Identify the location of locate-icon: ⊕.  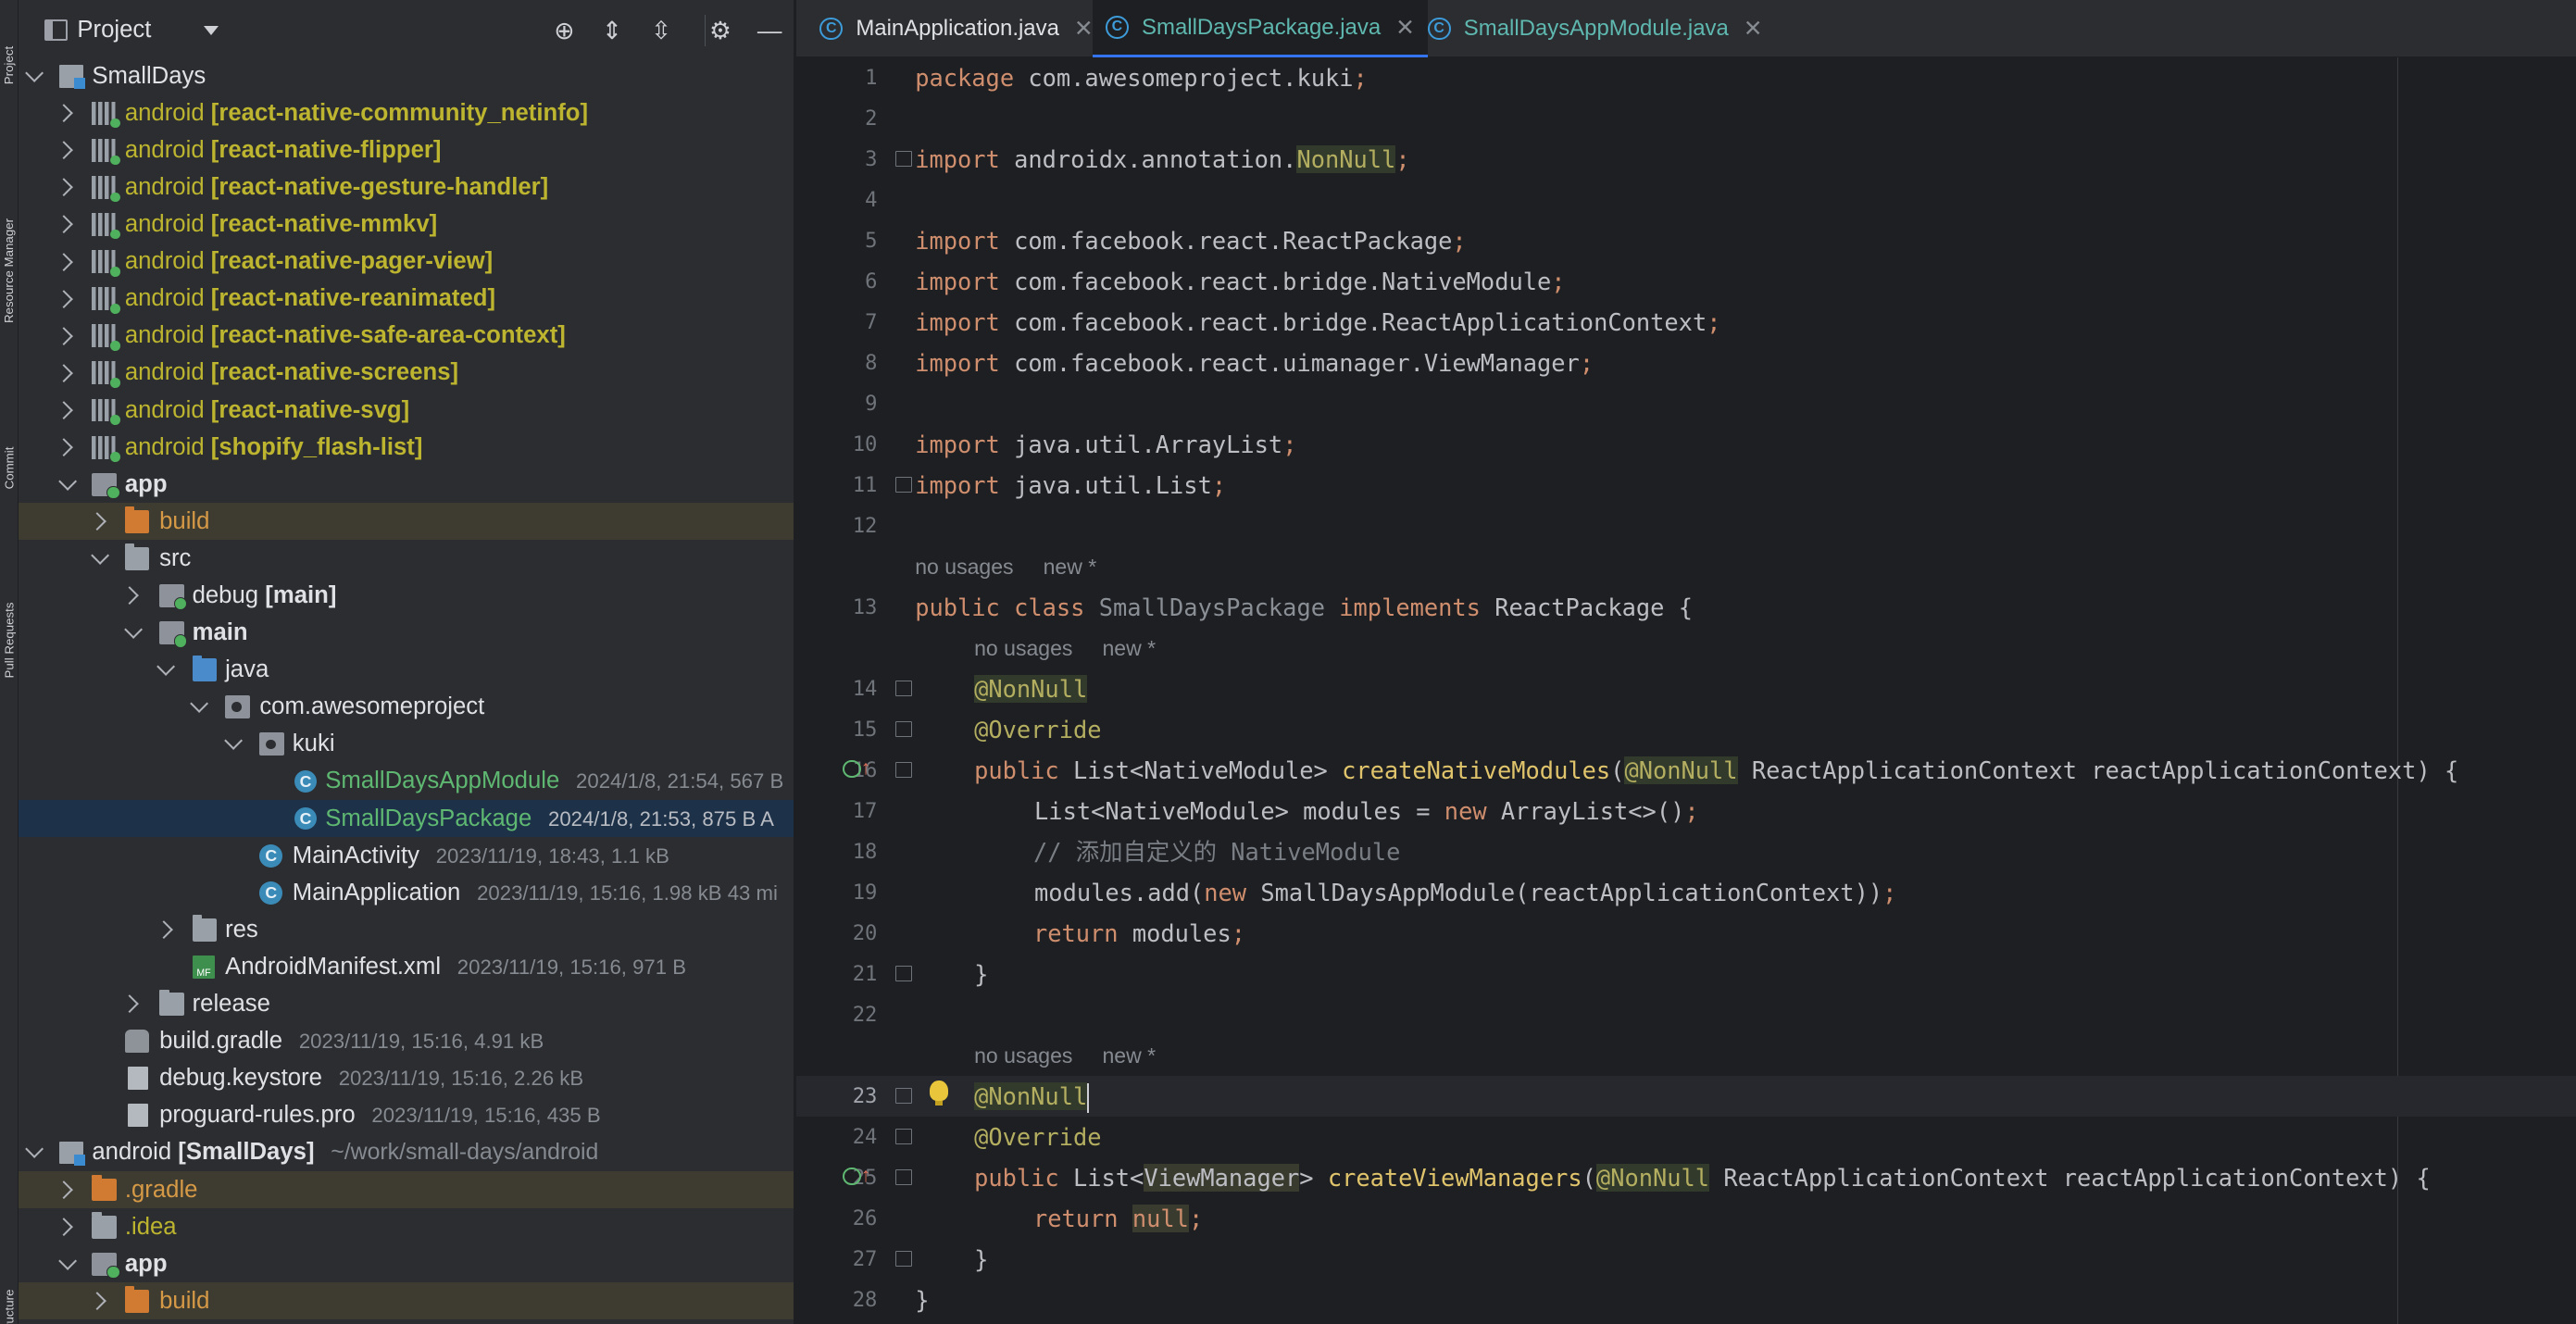
(564, 30).